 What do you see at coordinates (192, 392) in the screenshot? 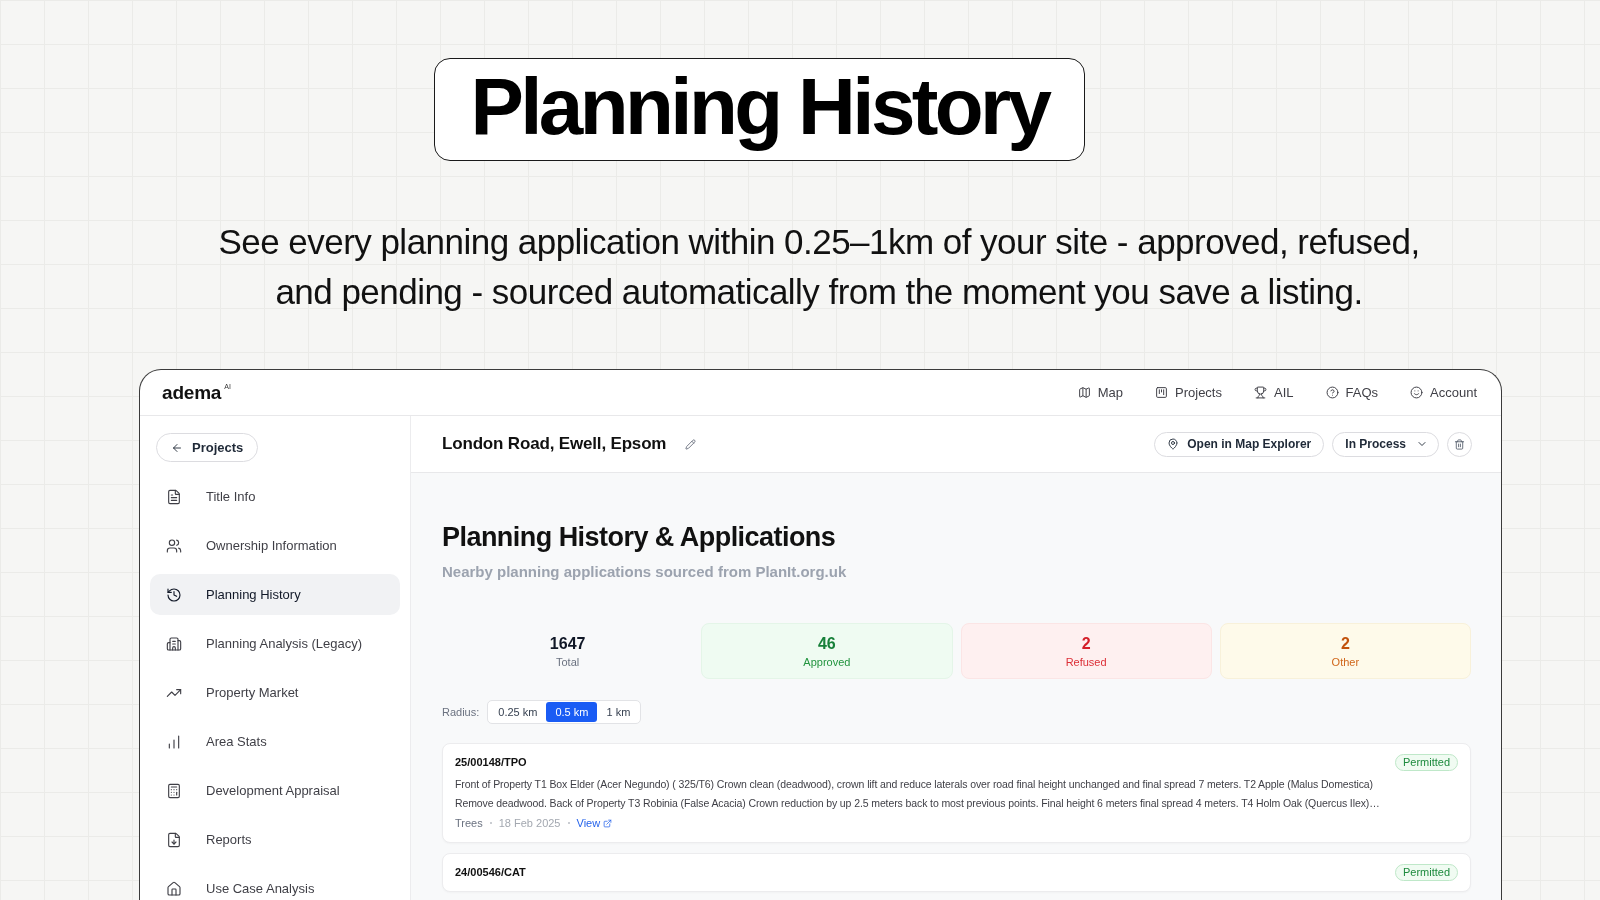
I see `logo-wordmark: adema` at bounding box center [192, 392].